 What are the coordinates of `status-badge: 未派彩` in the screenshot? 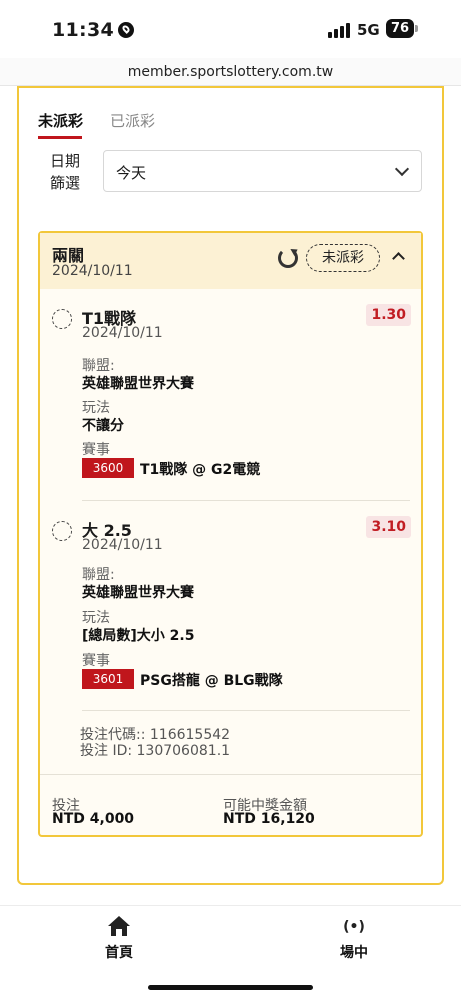 It's located at (343, 258).